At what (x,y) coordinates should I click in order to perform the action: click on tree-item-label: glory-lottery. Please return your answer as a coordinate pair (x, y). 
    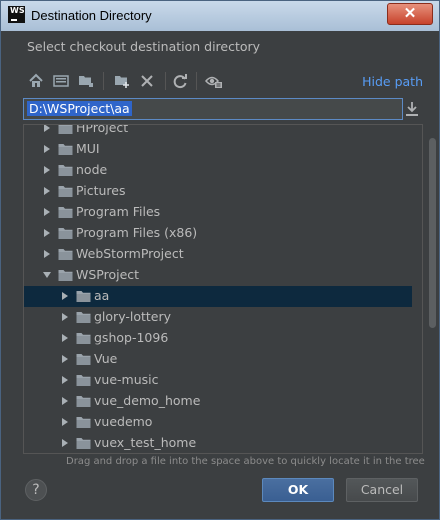
    Looking at the image, I should click on (133, 316).